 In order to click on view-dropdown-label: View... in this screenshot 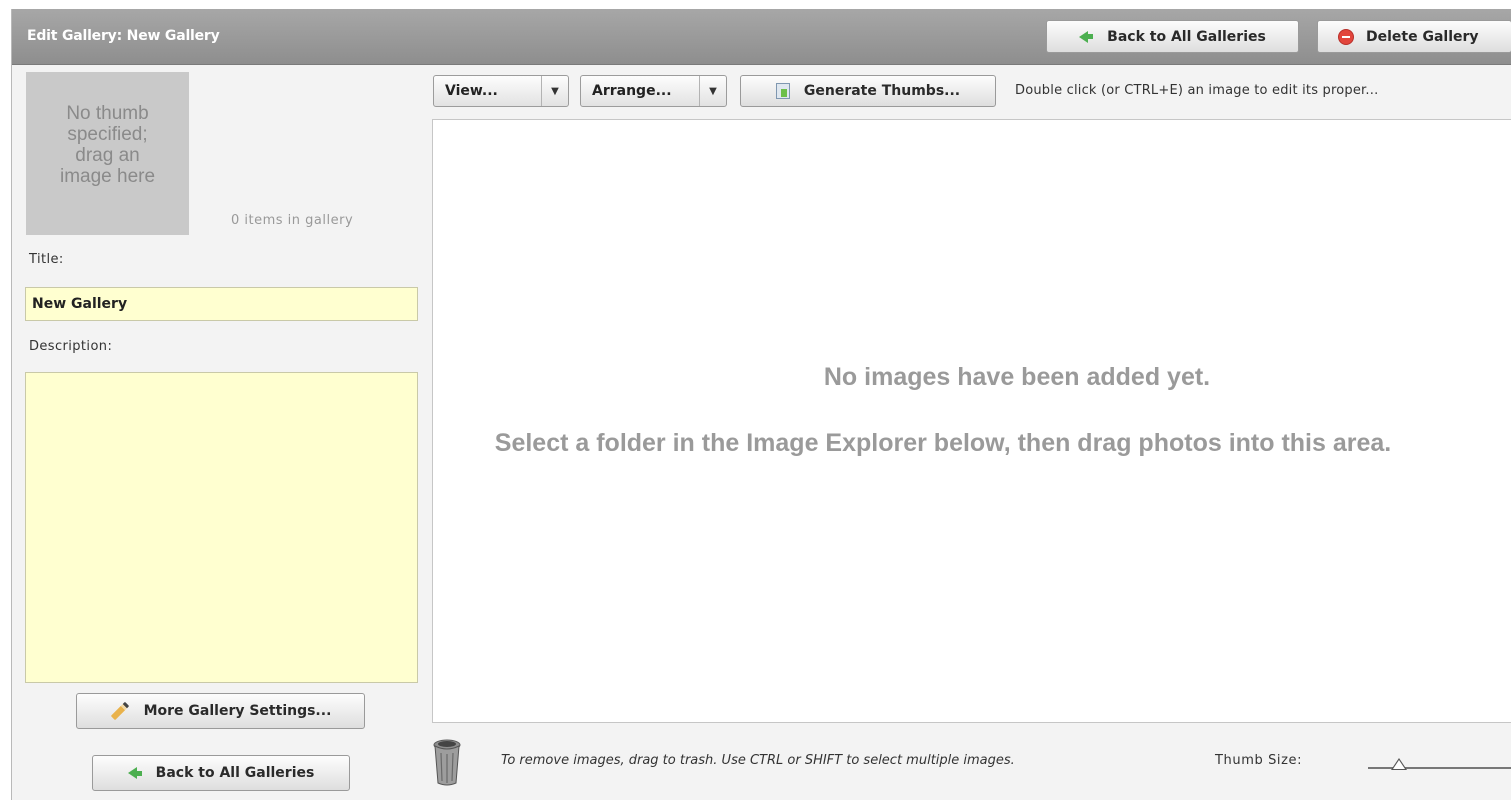, I will do `click(471, 91)`.